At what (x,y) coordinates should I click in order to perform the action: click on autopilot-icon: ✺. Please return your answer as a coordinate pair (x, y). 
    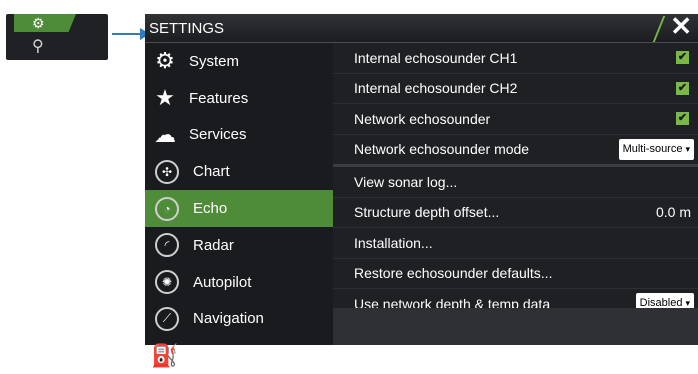
    Looking at the image, I should click on (167, 282).